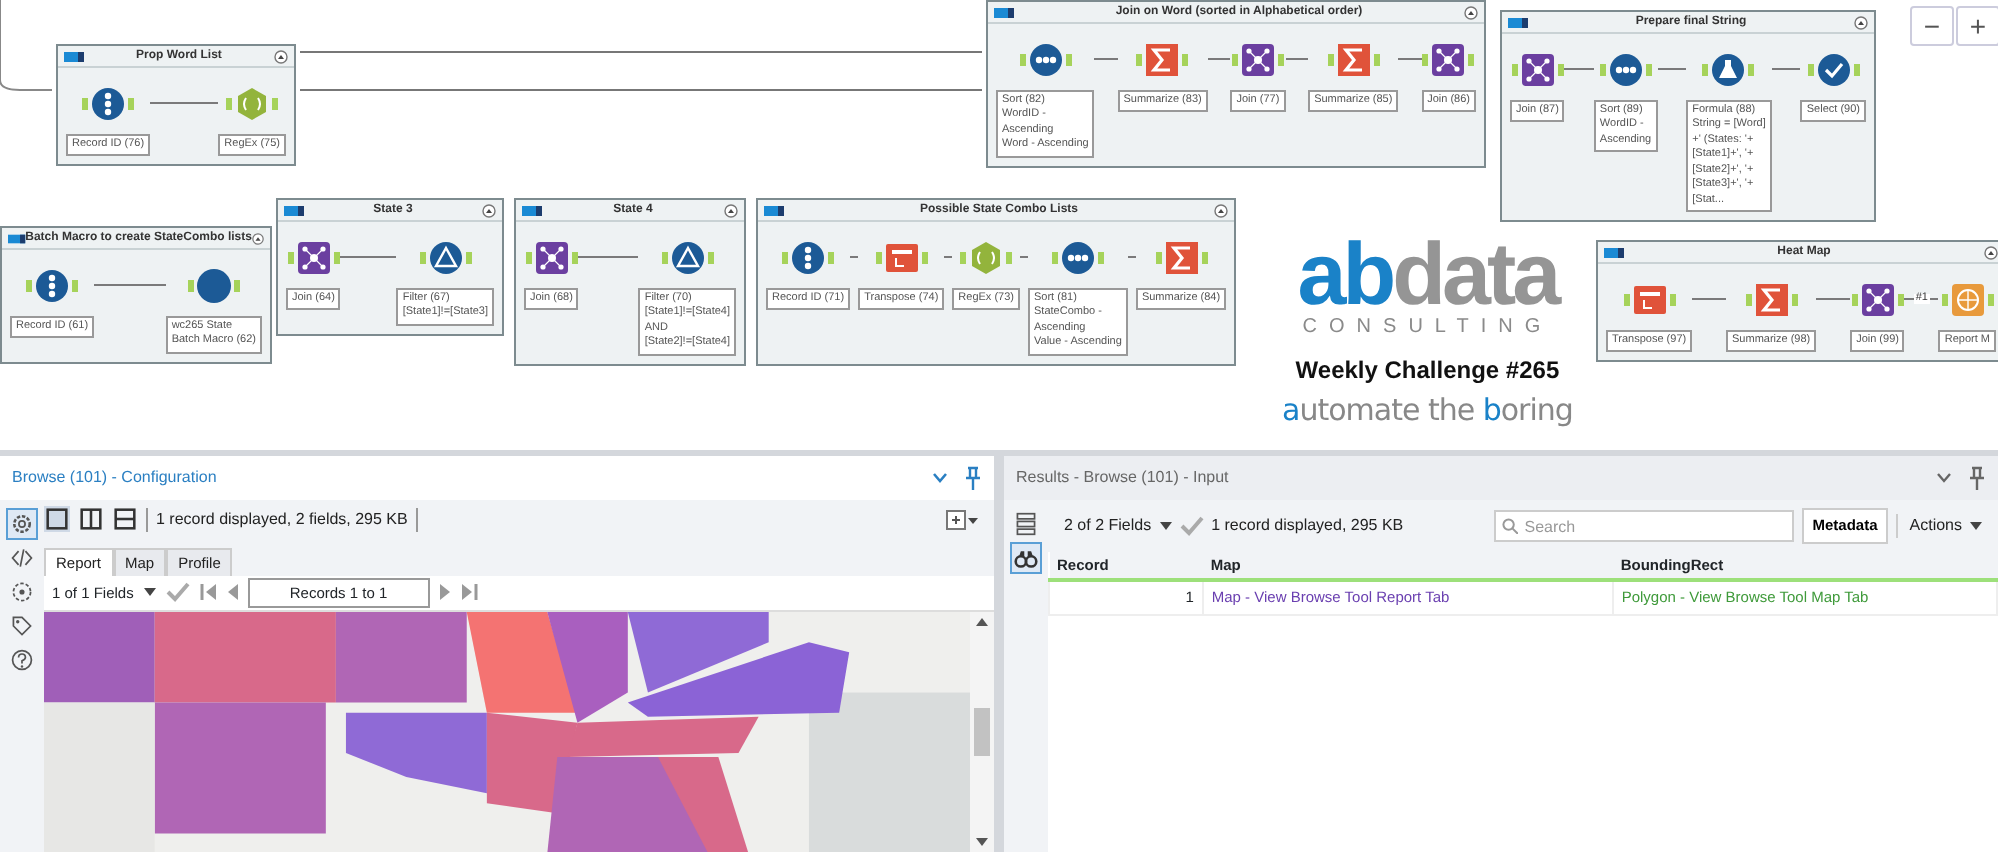 The height and width of the screenshot is (858, 1998). Describe the element at coordinates (22, 557) in the screenshot. I see `code-icon` at that location.